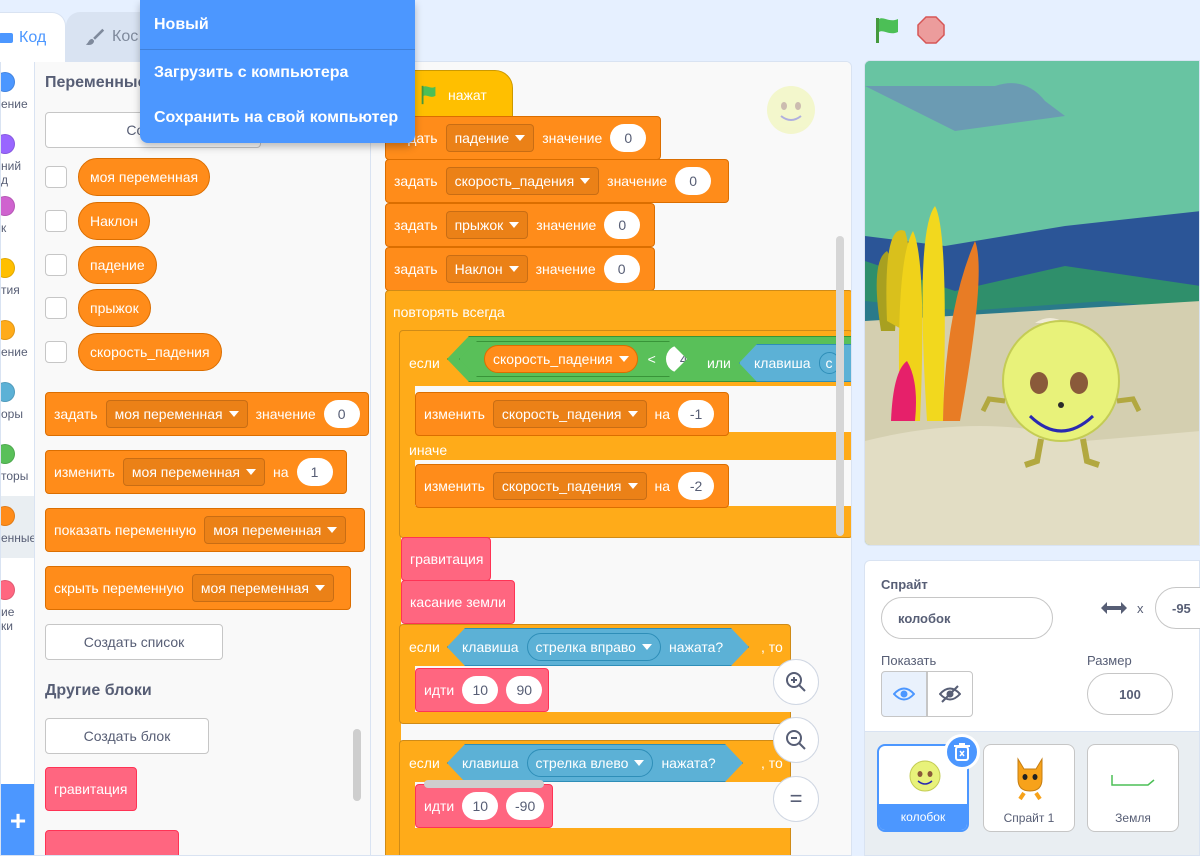 This screenshot has width=1200, height=856. What do you see at coordinates (33, 37) in the screenshot?
I see `tab-code: Код` at bounding box center [33, 37].